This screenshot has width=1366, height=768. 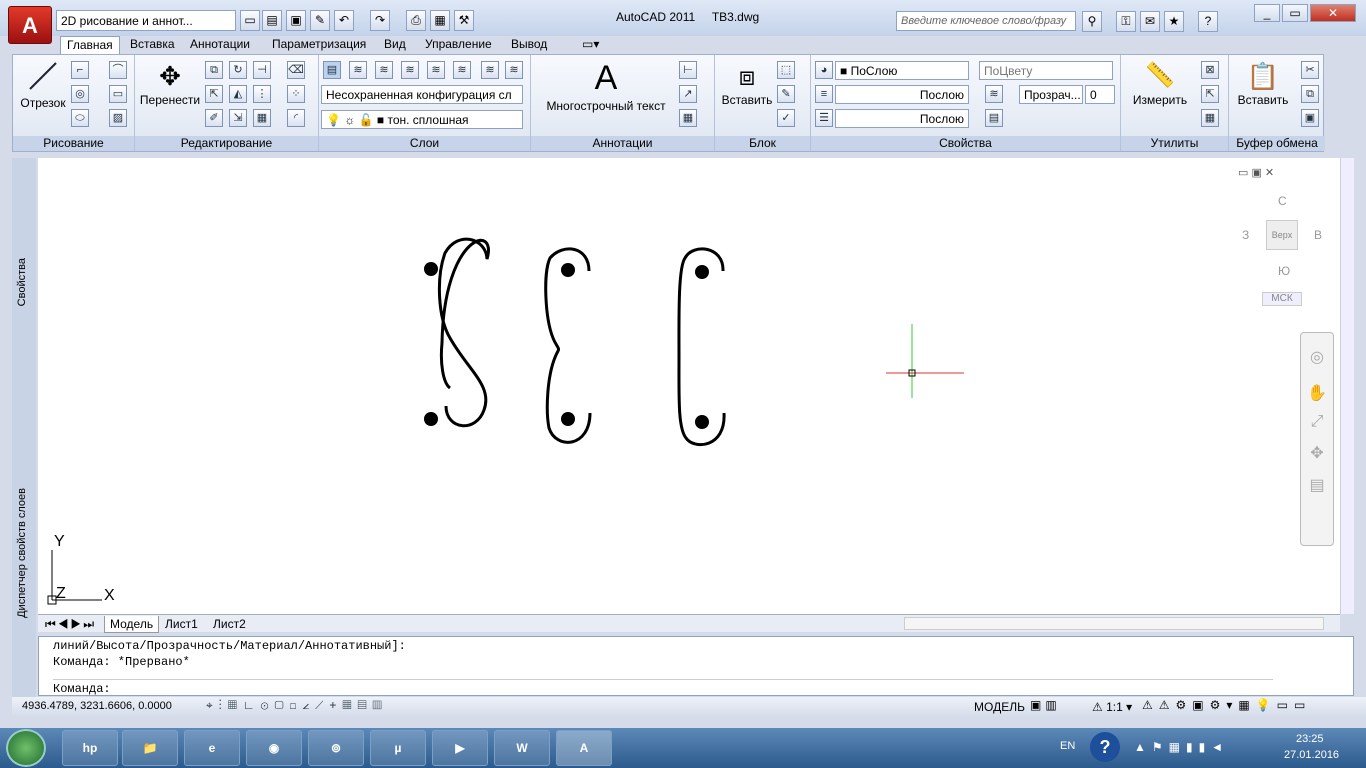 What do you see at coordinates (1317, 453) in the screenshot?
I see `orbit-icon: ✥` at bounding box center [1317, 453].